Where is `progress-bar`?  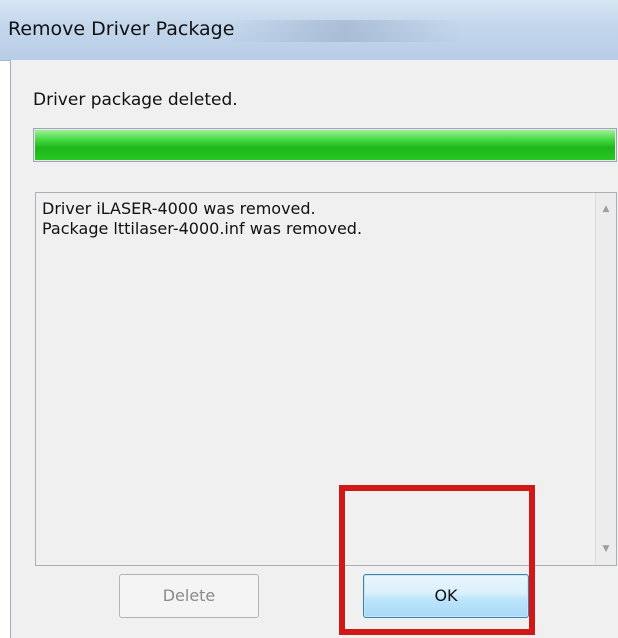
progress-bar is located at coordinates (325, 145).